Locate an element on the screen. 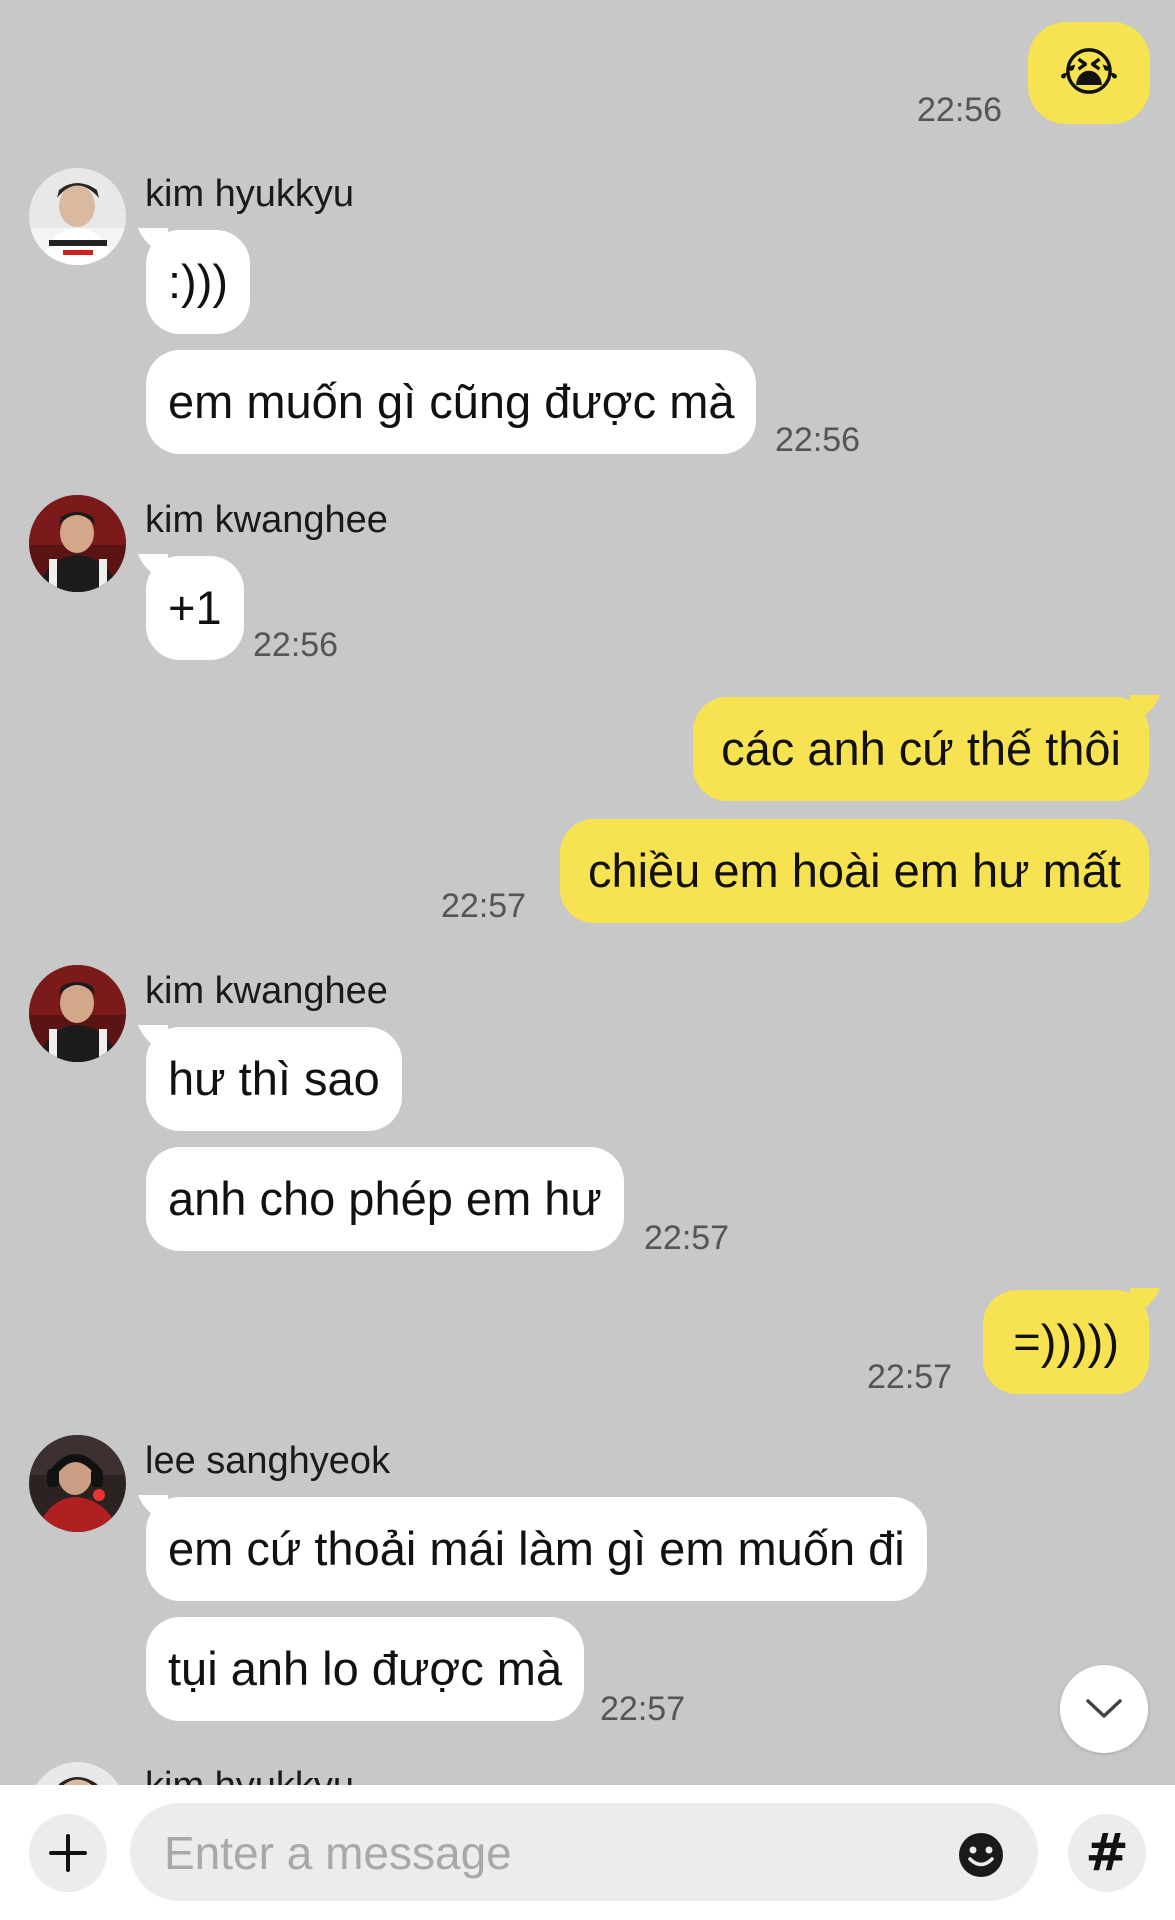 The image size is (1175, 1920). hash-button: # is located at coordinates (1107, 1853).